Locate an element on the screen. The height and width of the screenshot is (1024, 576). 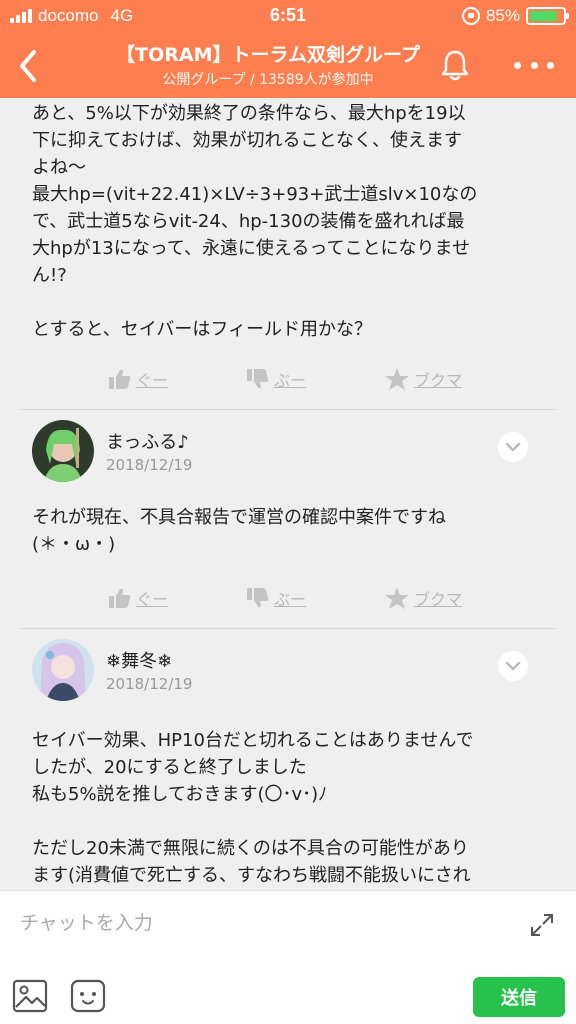
back-icon is located at coordinates (29, 66).